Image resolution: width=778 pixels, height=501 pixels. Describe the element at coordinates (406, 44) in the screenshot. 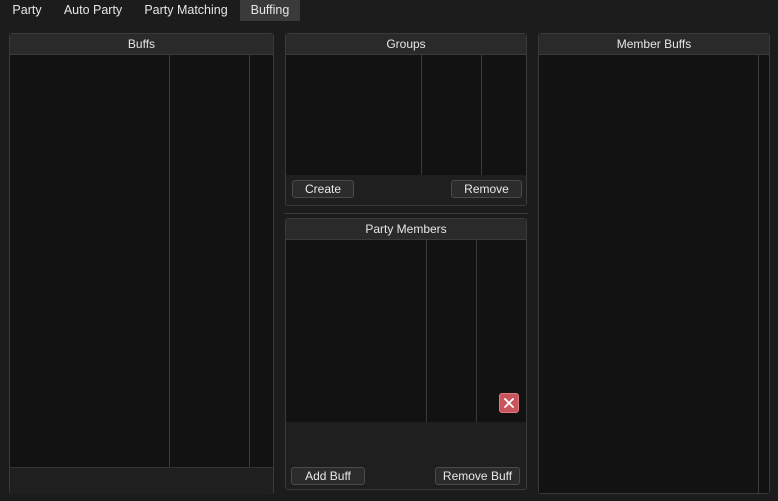

I see `groups-panel-title: Groups` at that location.